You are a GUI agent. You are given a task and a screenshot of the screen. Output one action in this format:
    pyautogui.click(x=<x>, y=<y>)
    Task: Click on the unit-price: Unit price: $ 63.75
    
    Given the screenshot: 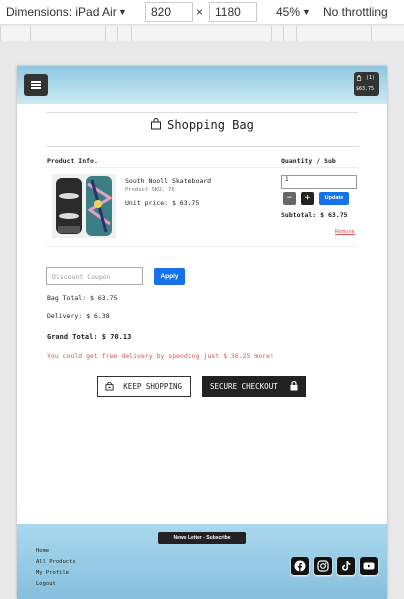 What is the action you would take?
    pyautogui.click(x=162, y=203)
    